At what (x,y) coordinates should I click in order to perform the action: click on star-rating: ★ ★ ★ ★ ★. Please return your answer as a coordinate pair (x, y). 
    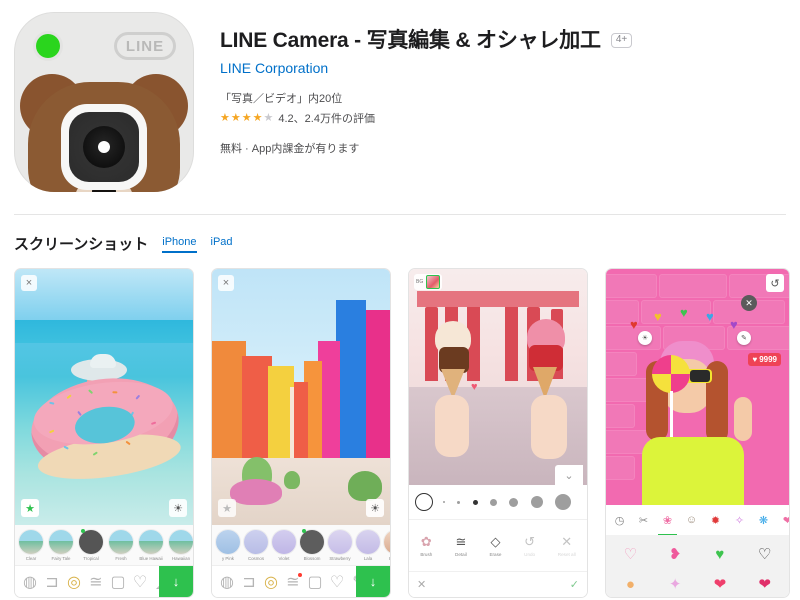
    Looking at the image, I should click on (247, 117).